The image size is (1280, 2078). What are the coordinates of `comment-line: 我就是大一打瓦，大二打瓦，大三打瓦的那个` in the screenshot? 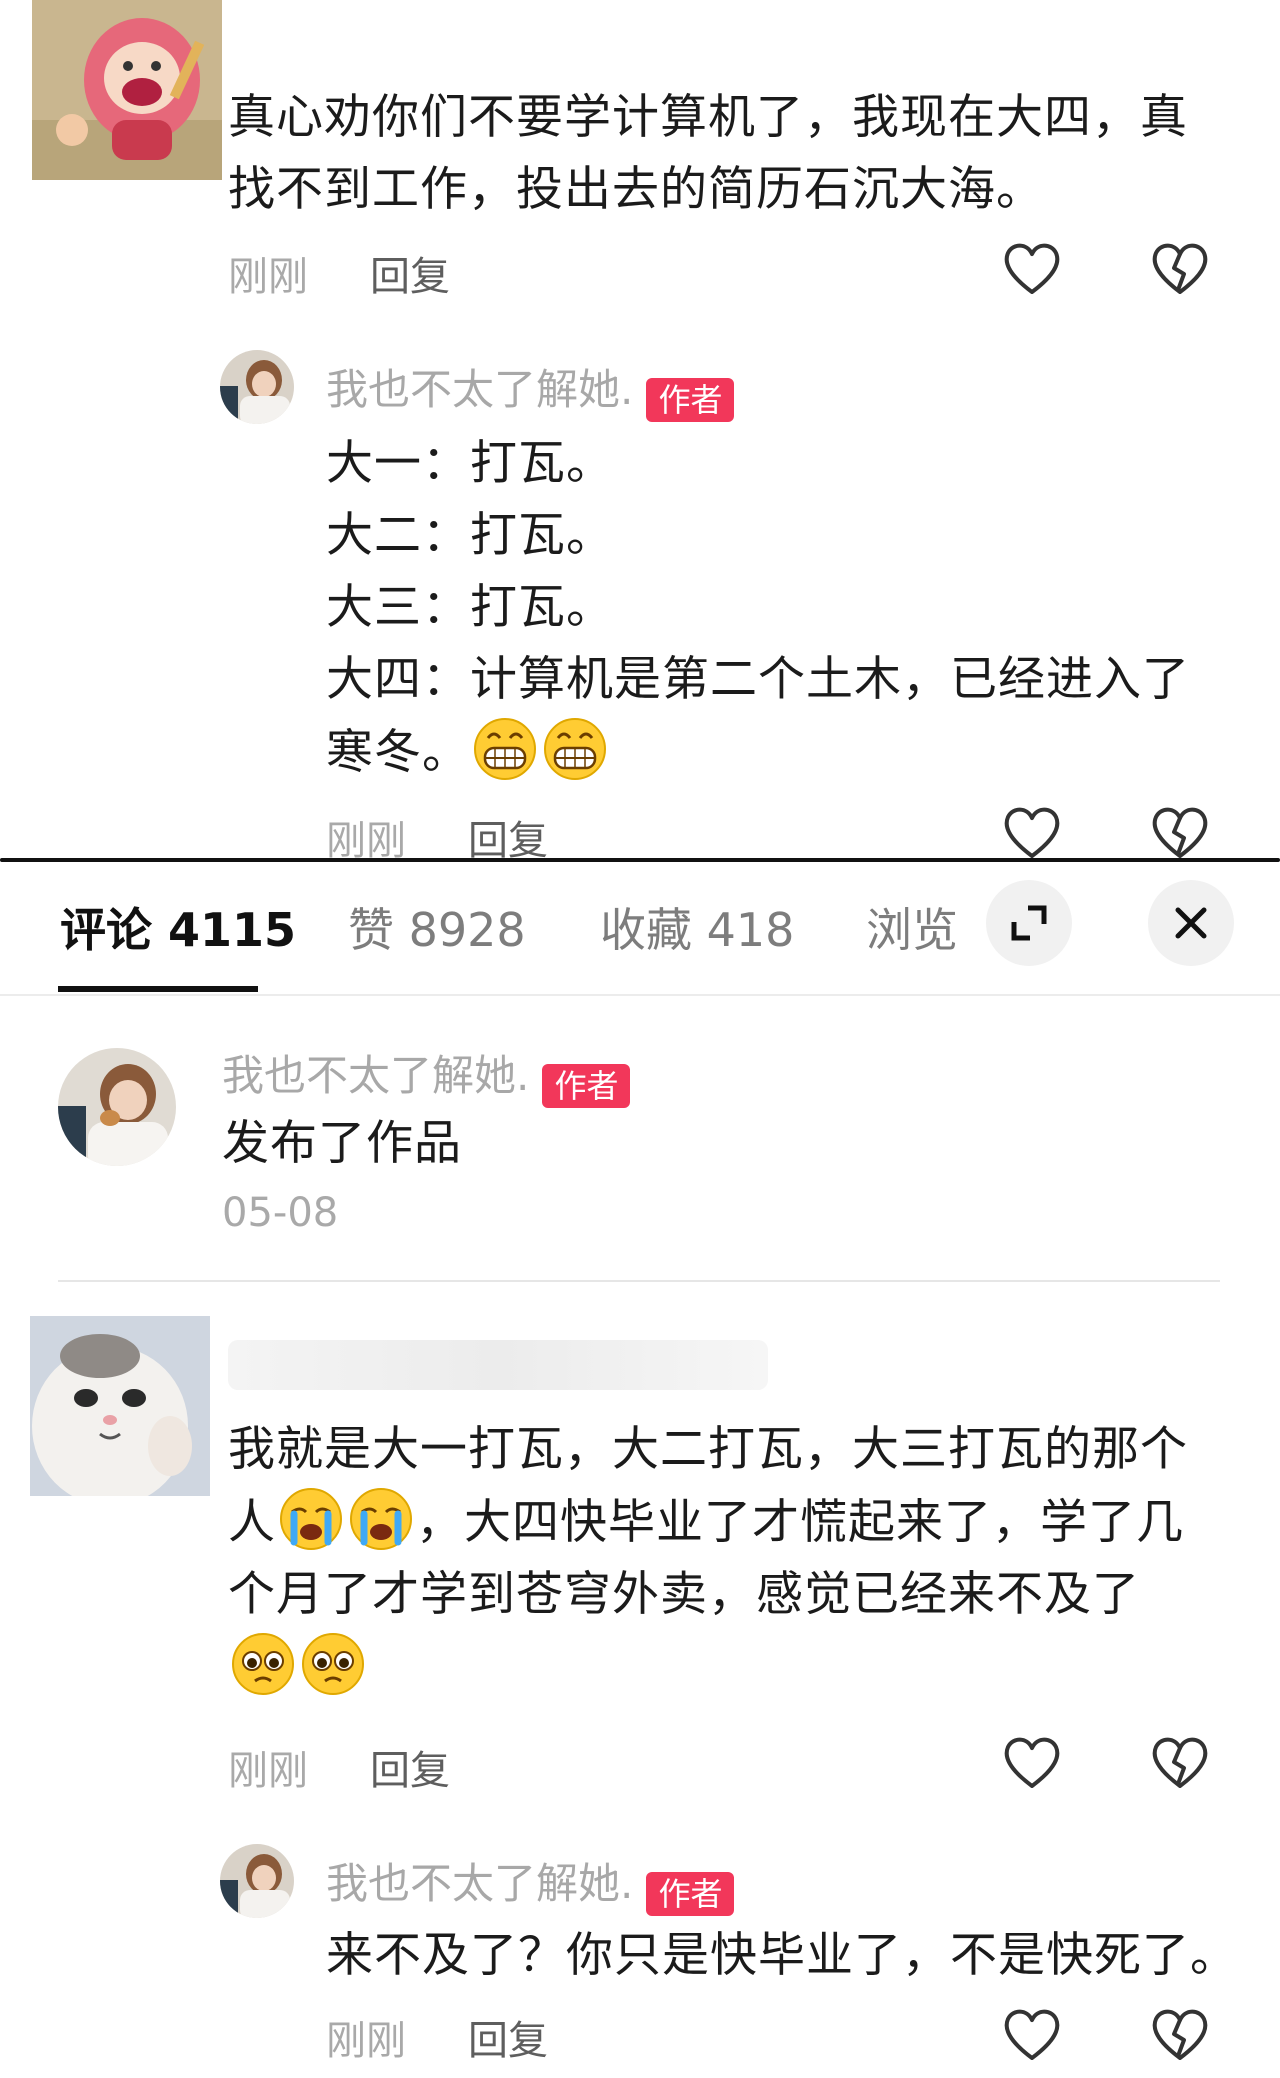 It's located at (708, 1449).